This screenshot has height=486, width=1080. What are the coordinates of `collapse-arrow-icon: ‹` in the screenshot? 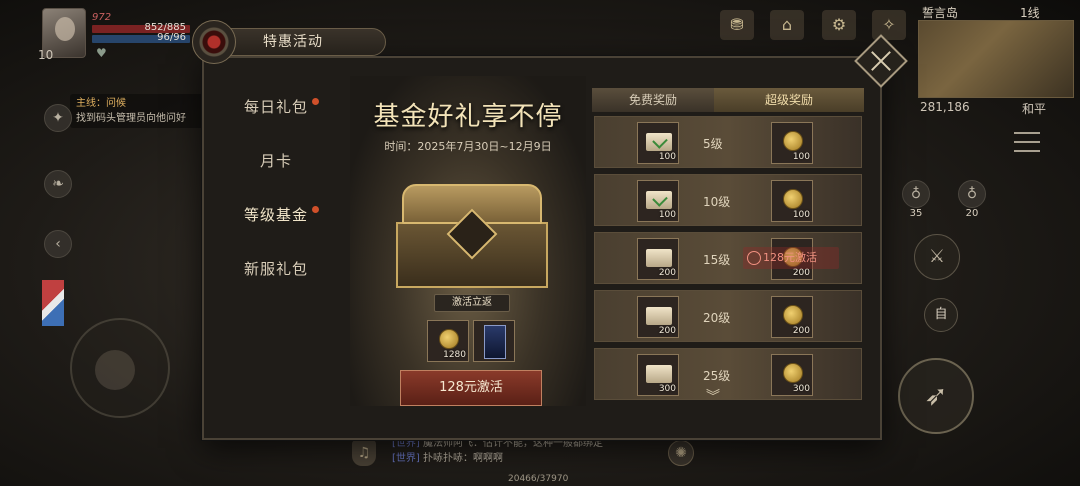 It's located at (58, 244).